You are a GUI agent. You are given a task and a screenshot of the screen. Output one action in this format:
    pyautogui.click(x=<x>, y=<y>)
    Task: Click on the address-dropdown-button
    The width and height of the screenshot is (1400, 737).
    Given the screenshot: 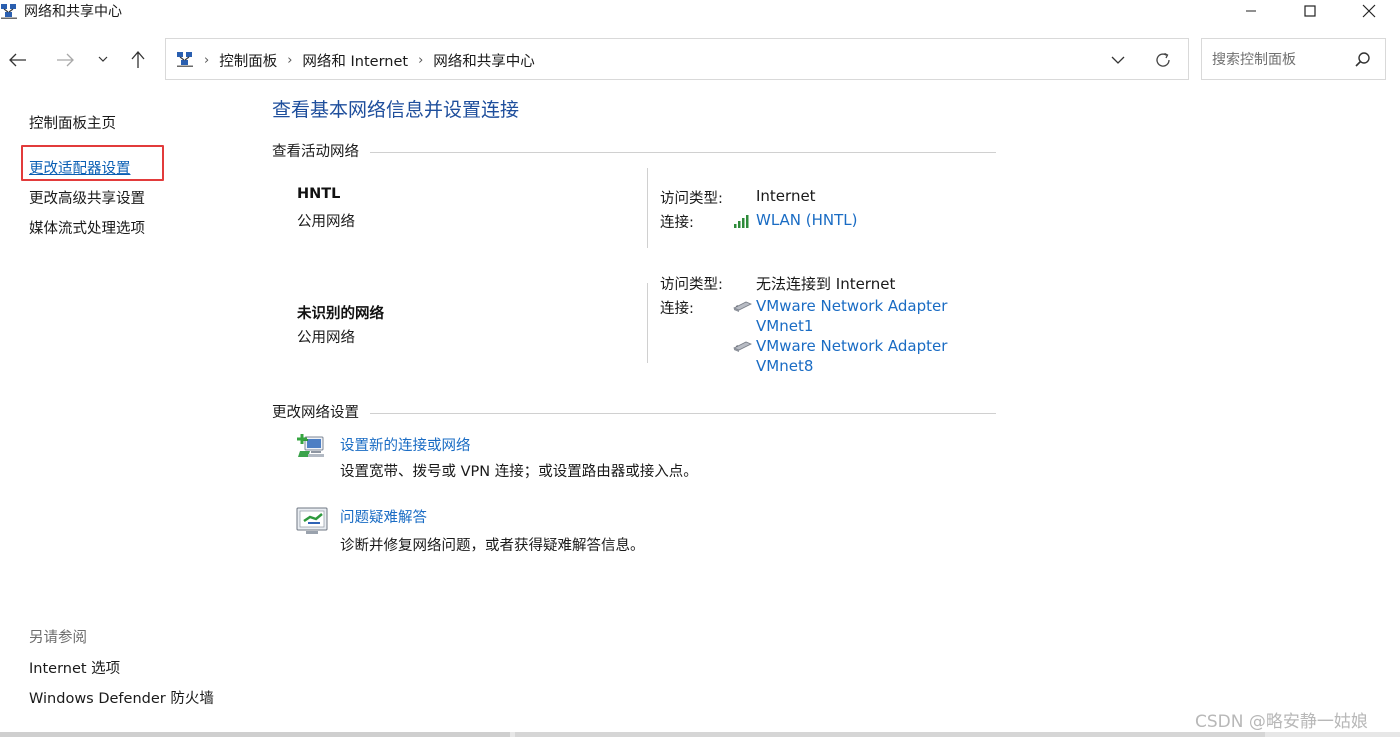 What is the action you would take?
    pyautogui.click(x=1118, y=60)
    